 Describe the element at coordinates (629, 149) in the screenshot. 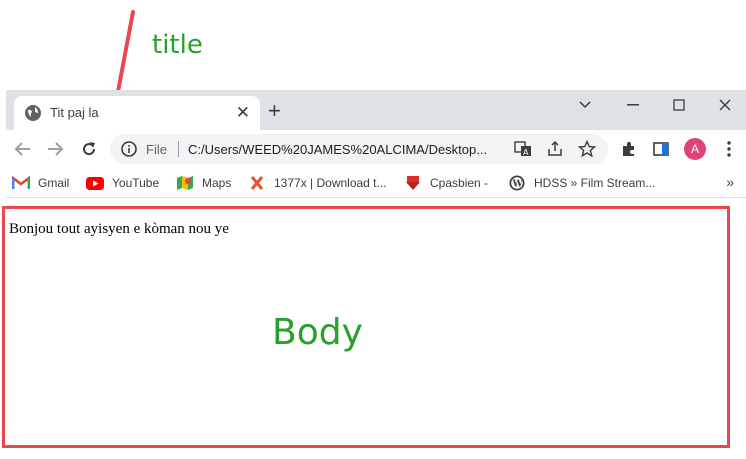

I see `extensions-icon` at that location.